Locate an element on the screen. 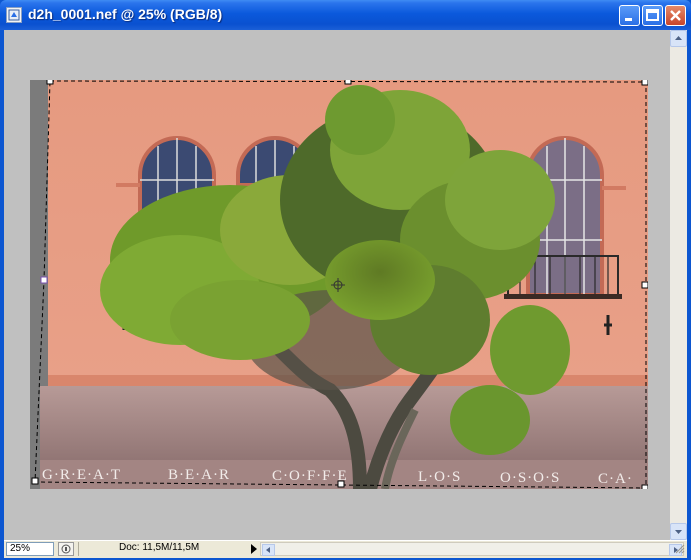  info-icon is located at coordinates (66, 549).